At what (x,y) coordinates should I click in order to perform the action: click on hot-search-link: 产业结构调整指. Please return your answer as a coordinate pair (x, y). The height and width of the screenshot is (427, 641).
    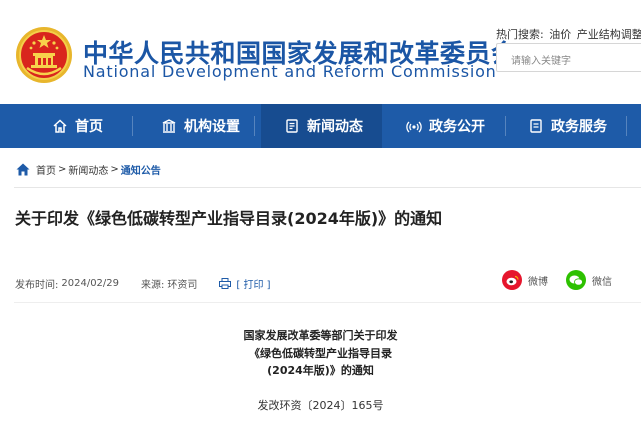
    Looking at the image, I should click on (609, 34).